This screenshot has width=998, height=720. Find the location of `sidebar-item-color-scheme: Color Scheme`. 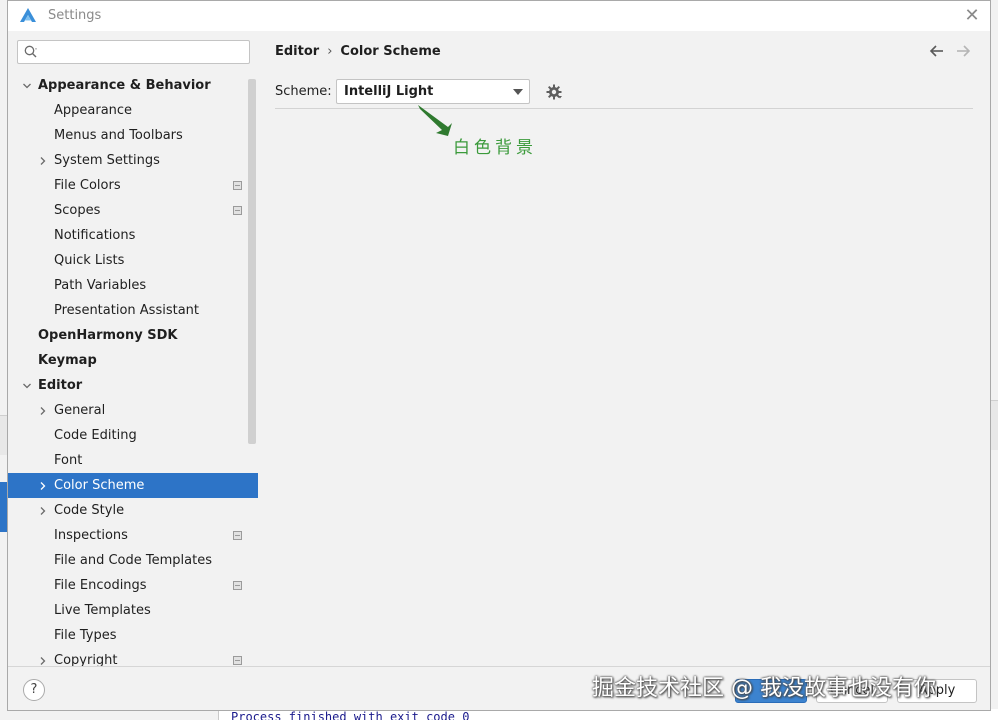

sidebar-item-color-scheme: Color Scheme is located at coordinates (133, 485).